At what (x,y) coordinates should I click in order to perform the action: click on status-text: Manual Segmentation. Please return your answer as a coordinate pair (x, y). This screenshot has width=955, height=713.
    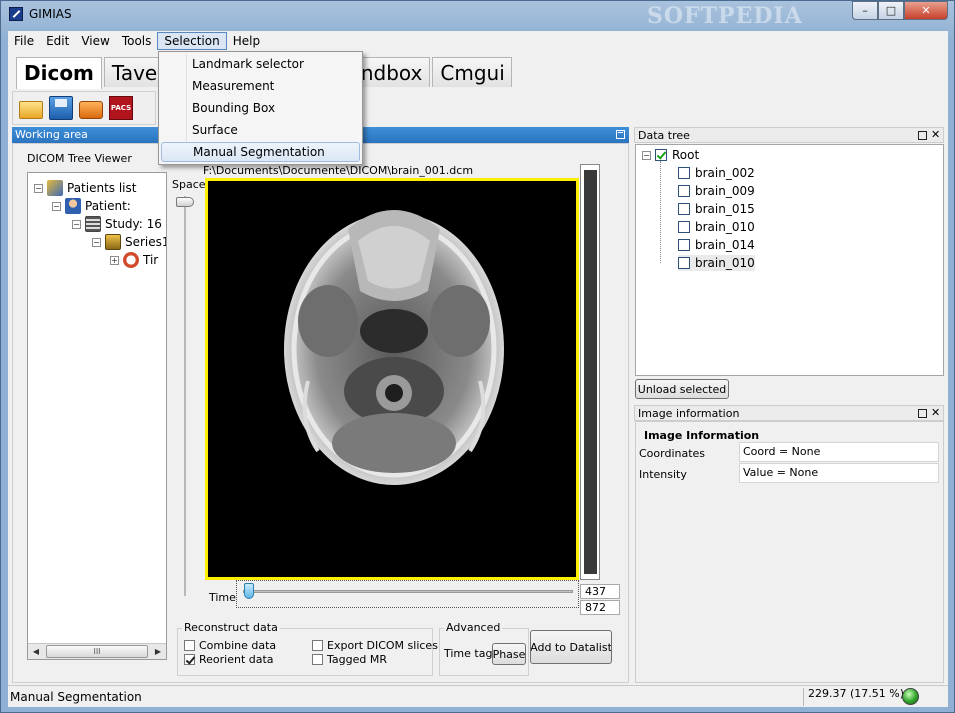
    Looking at the image, I should click on (76, 697).